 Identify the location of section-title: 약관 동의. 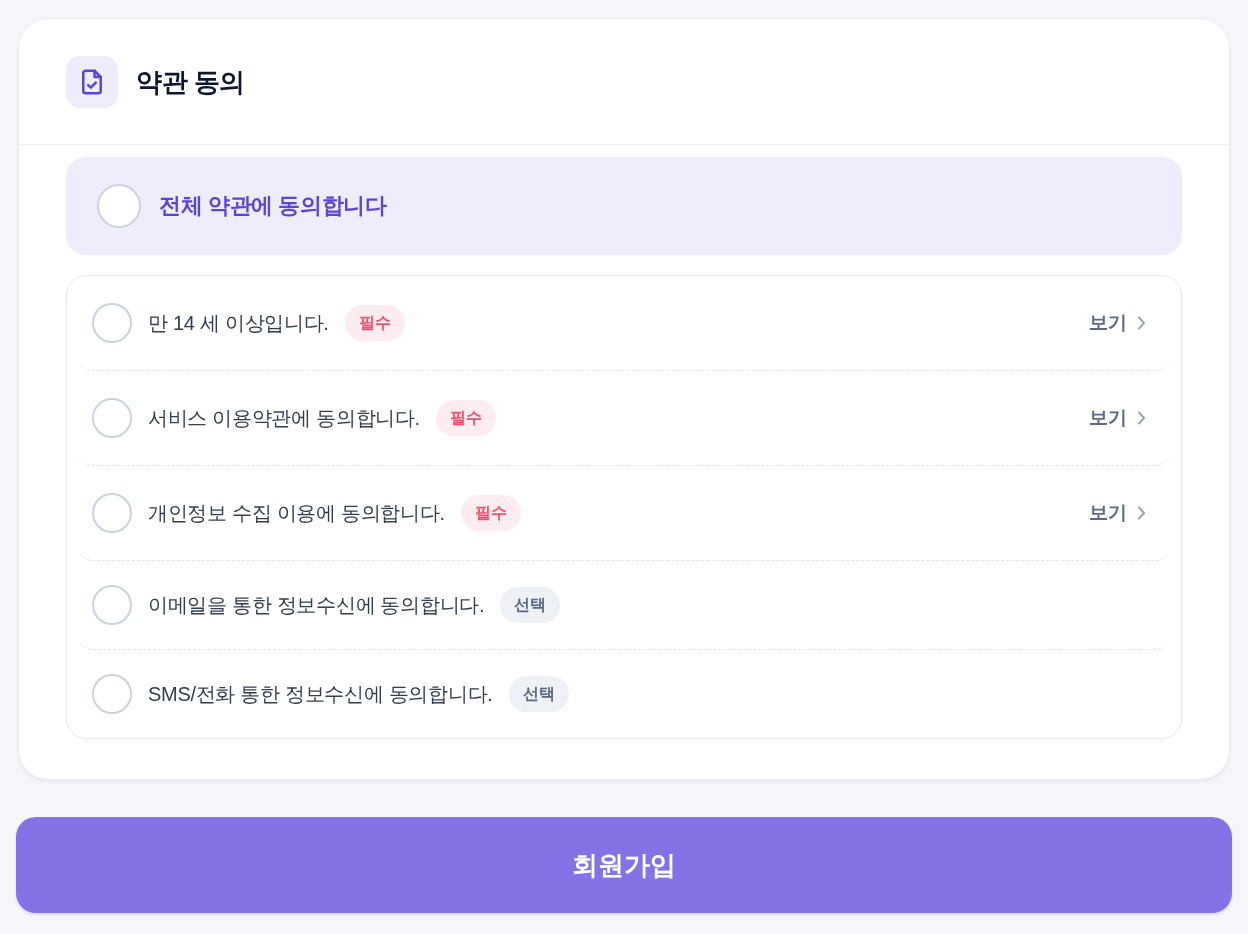
(190, 82).